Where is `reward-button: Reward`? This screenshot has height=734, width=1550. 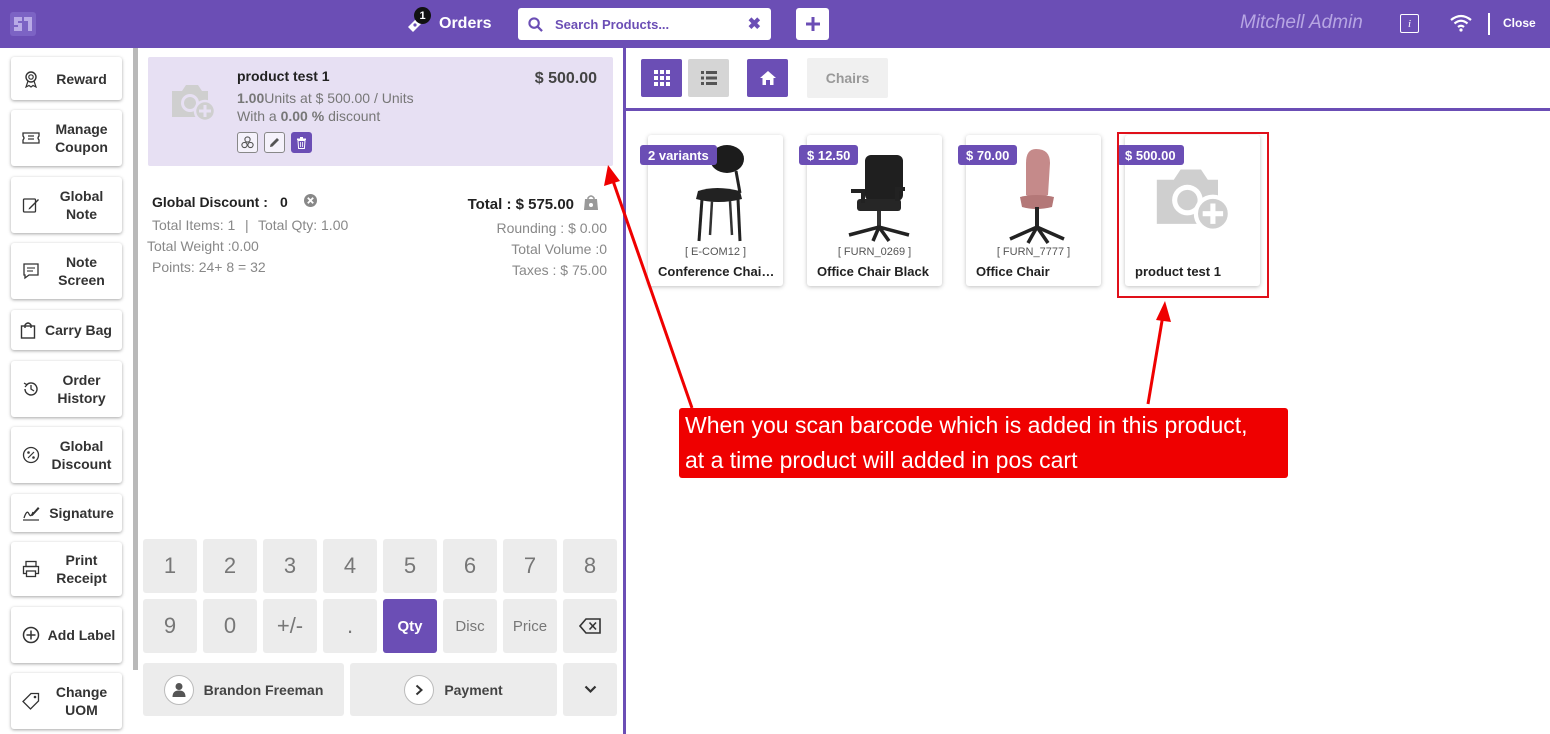
reward-button: Reward is located at coordinates (66, 78).